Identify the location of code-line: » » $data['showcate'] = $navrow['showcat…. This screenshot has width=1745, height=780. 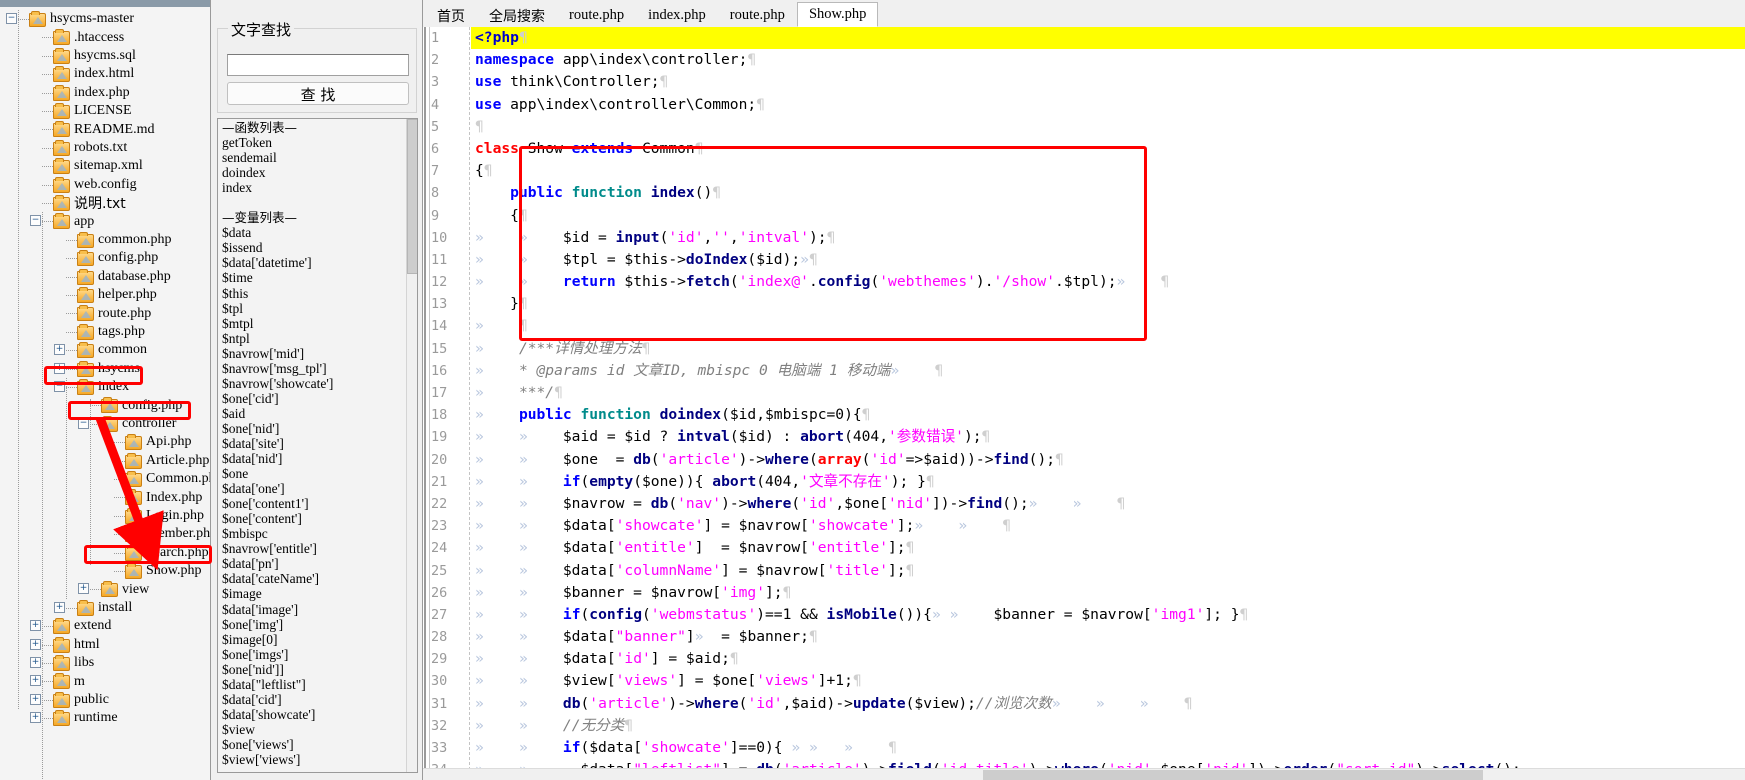
(1110, 526).